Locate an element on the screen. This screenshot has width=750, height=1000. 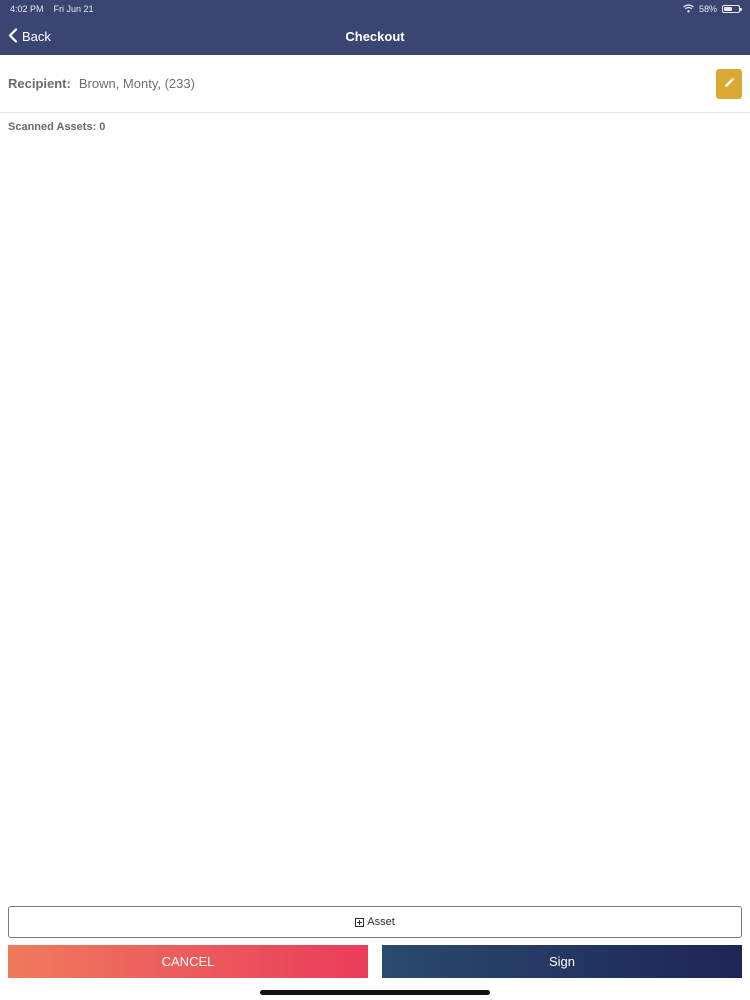
cancel-label: CANCEL is located at coordinates (188, 961).